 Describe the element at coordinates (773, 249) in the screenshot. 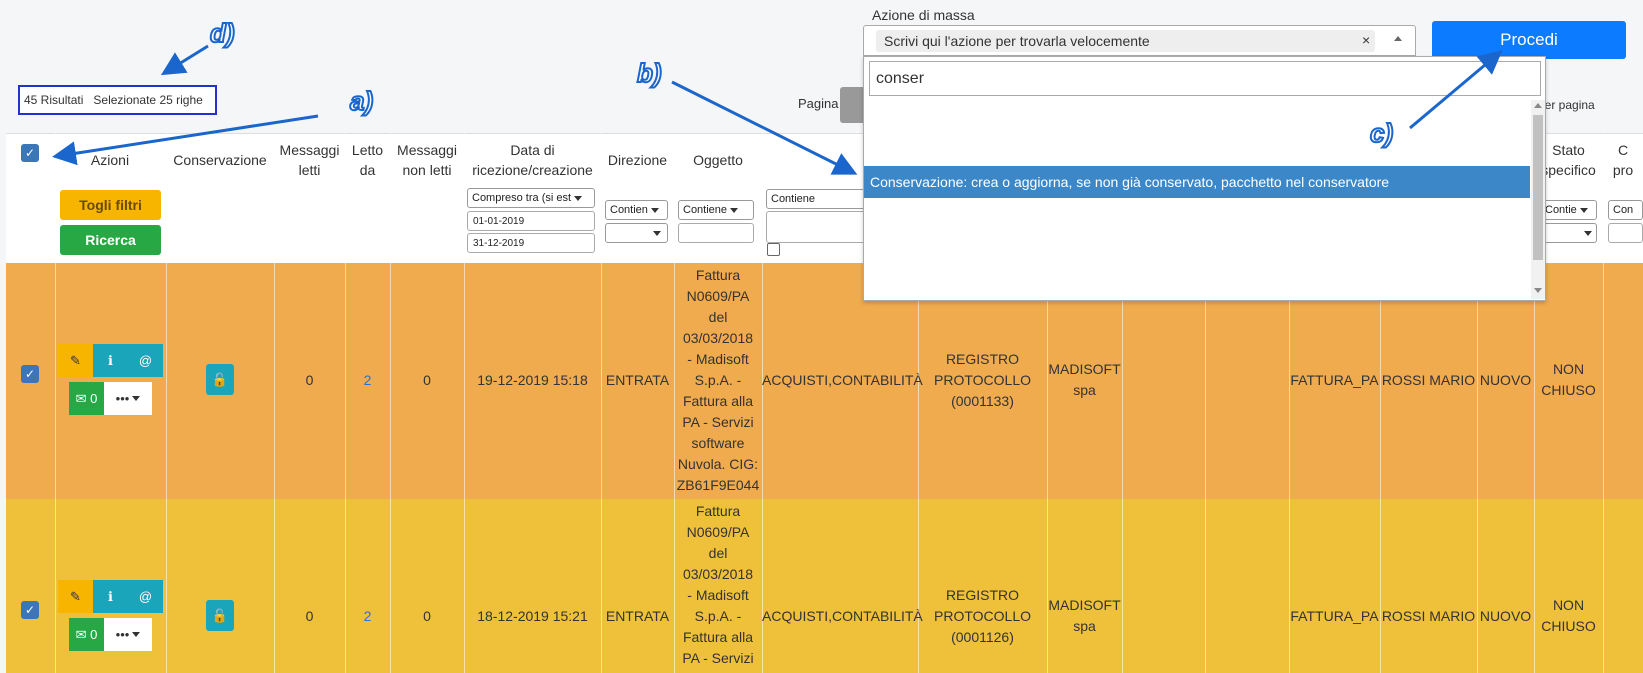

I see `settori-filter-checkbox` at that location.